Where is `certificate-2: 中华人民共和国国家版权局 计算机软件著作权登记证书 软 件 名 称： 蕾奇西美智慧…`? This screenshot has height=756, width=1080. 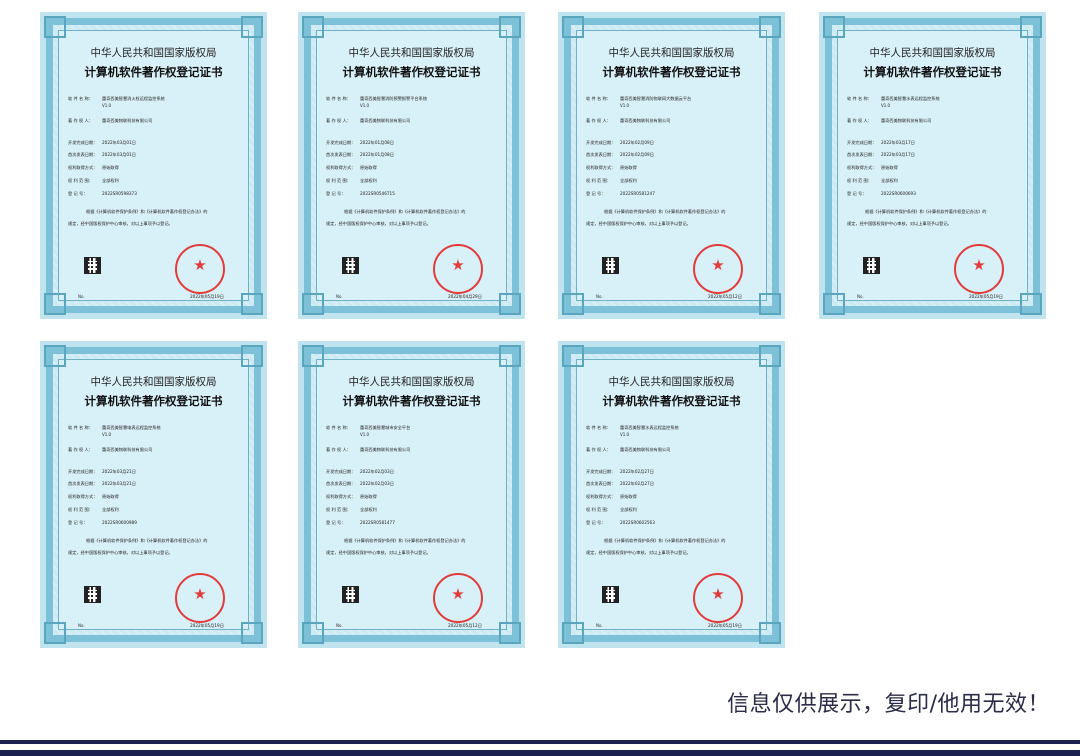 certificate-2: 中华人民共和国国家版权局 计算机软件著作权登记证书 软 件 名 称： 蕾奇西美智慧… is located at coordinates (411, 165).